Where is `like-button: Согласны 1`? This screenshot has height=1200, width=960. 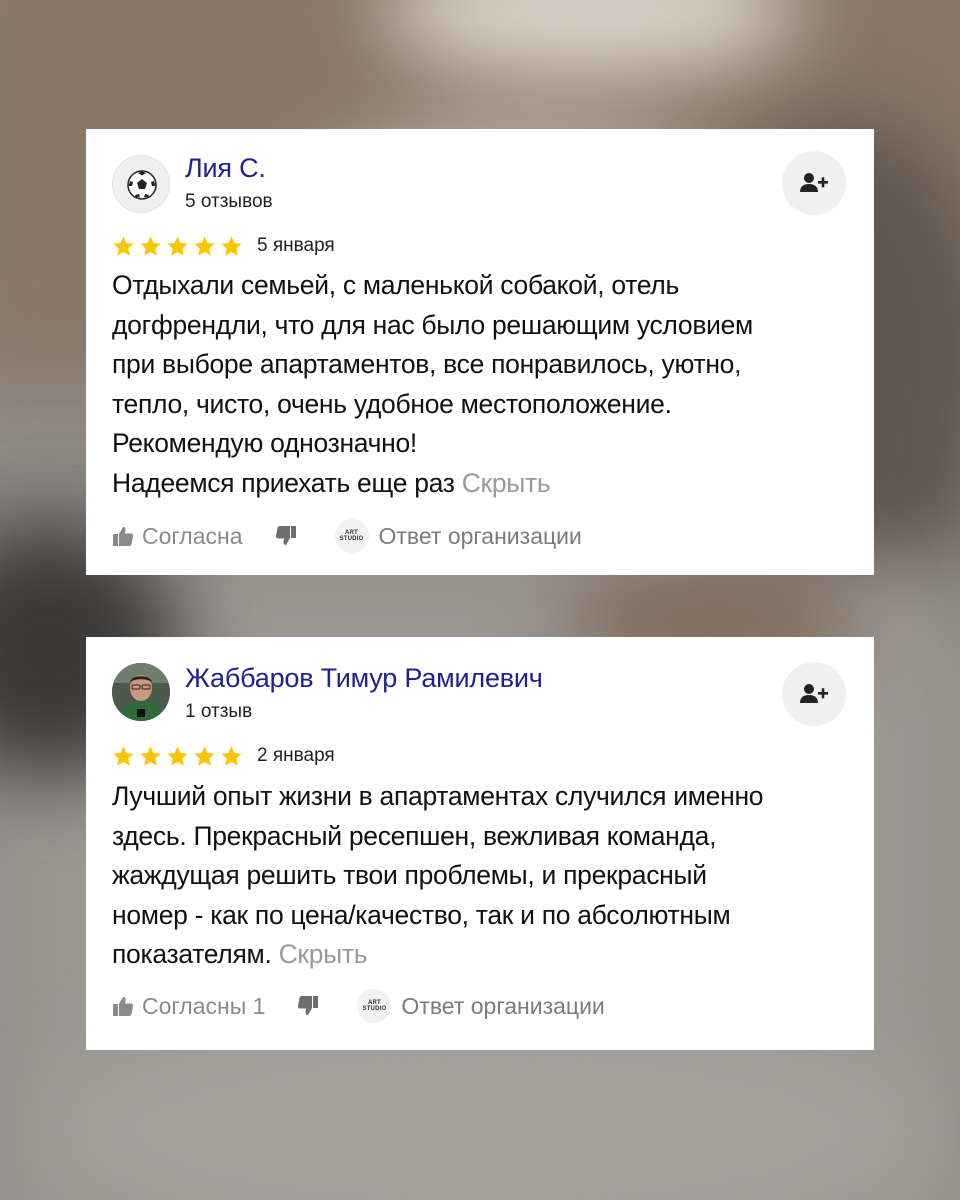
like-button: Согласны 1 is located at coordinates (188, 1006).